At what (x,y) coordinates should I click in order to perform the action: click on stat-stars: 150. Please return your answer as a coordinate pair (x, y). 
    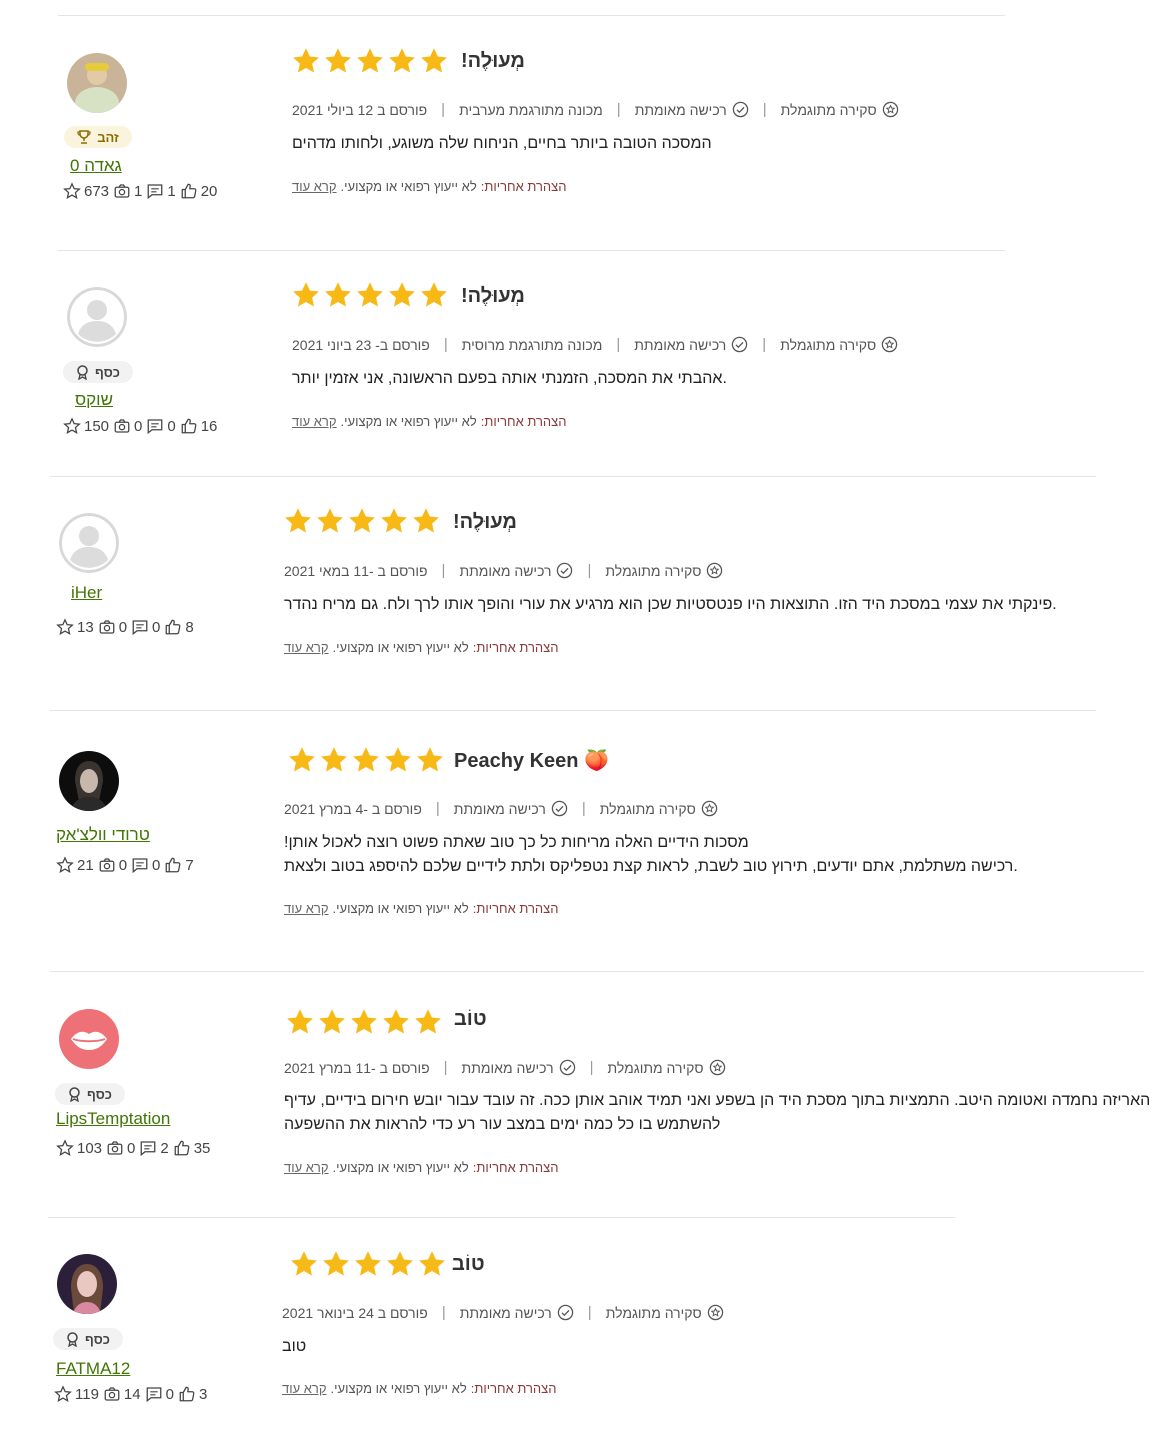
    Looking at the image, I should click on (97, 426).